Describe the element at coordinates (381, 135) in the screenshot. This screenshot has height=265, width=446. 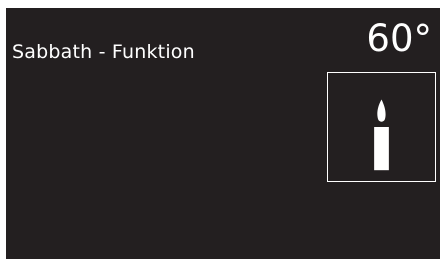
I see `candle-icon` at that location.